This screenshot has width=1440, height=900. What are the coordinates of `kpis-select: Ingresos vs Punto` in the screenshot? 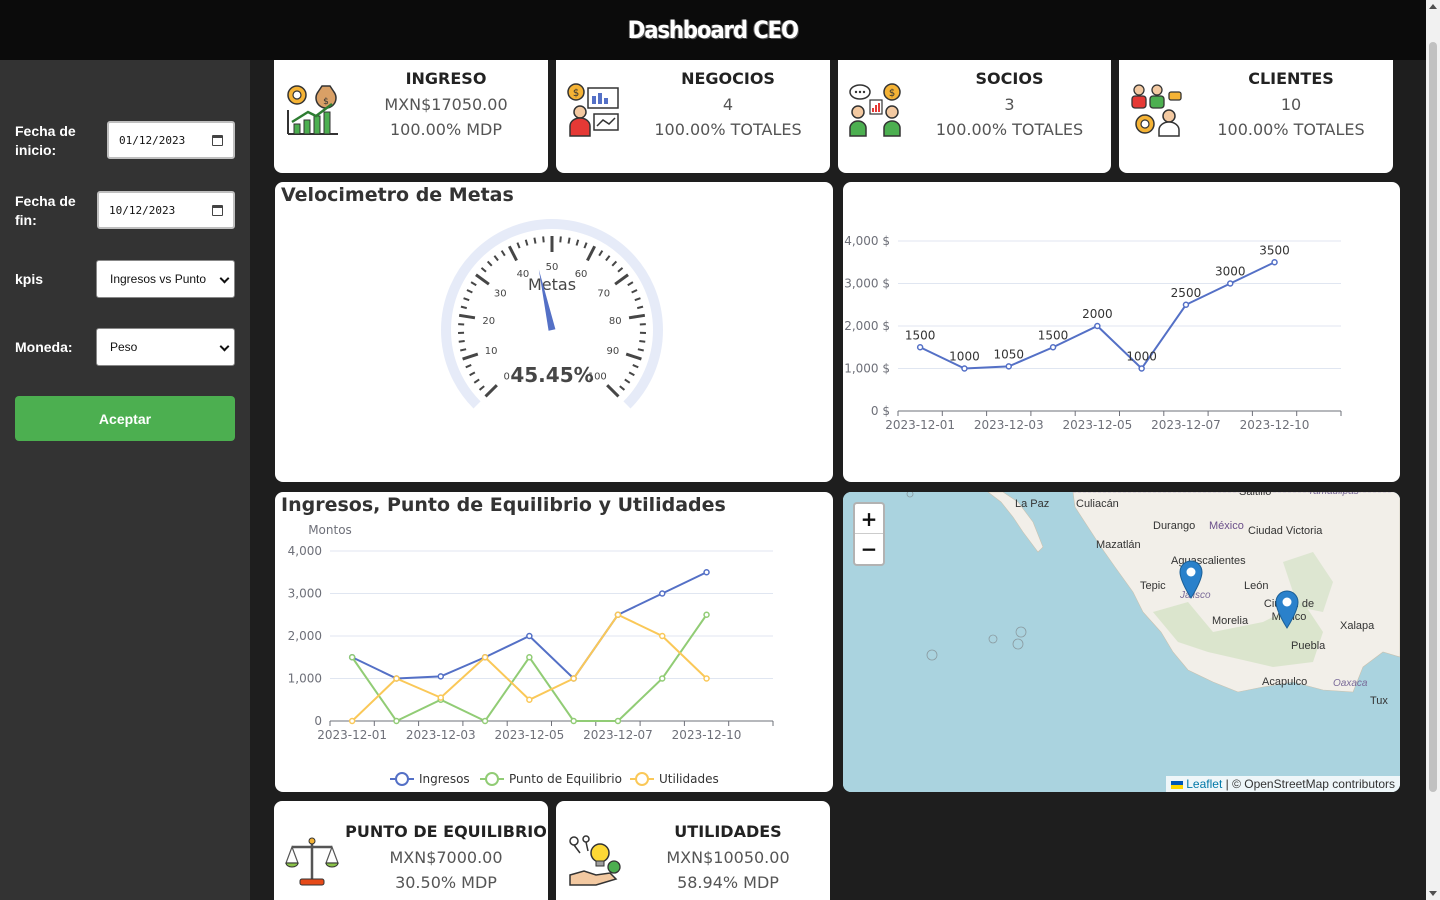 It's located at (165, 279).